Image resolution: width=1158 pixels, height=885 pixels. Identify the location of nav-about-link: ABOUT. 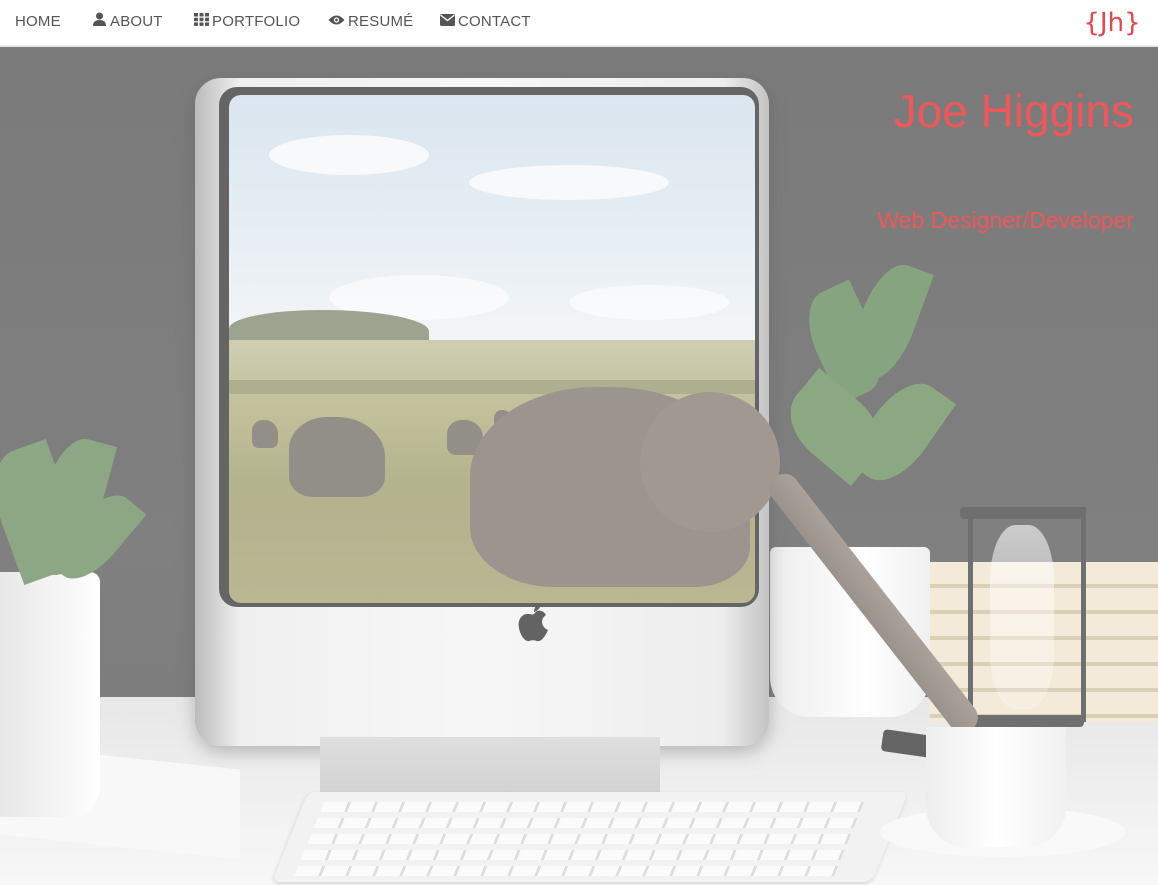
(127, 21).